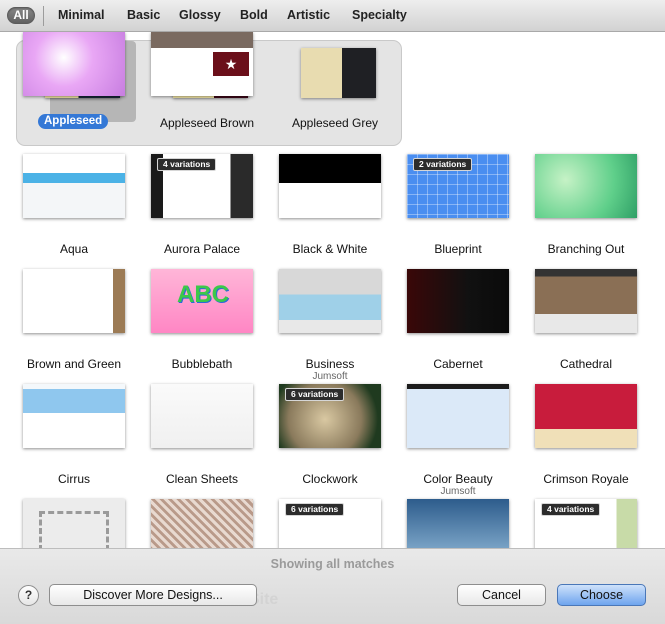 This screenshot has width=665, height=624. What do you see at coordinates (254, 15) in the screenshot?
I see `filter-bold: Bold` at bounding box center [254, 15].